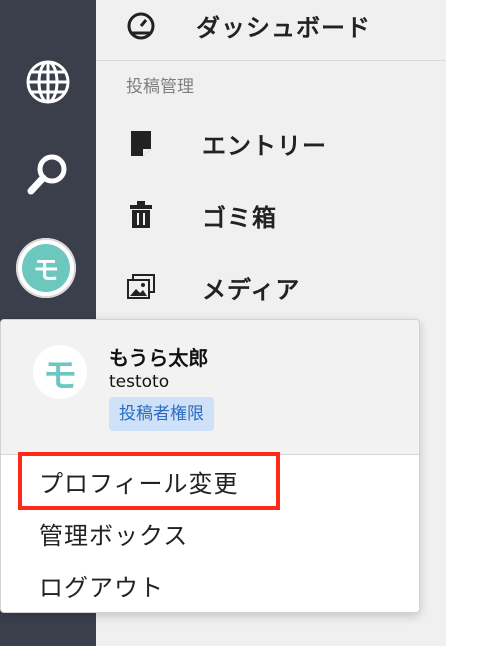  Describe the element at coordinates (464, 323) in the screenshot. I see `content-area` at that location.